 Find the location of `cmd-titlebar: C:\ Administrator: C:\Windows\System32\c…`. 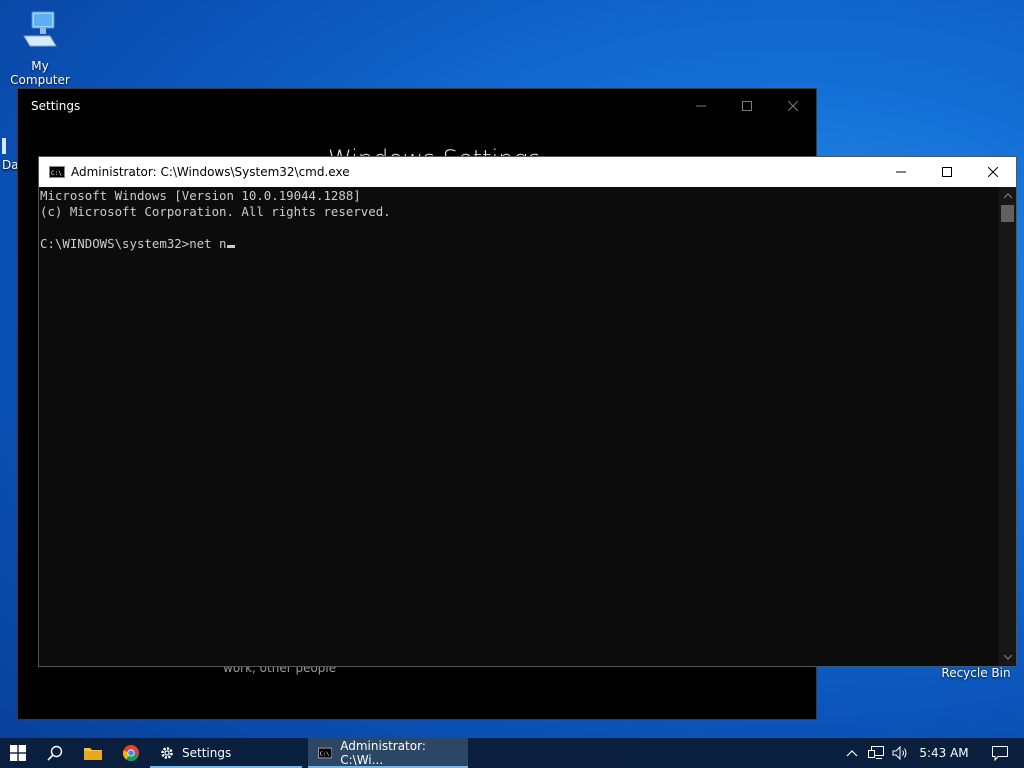

cmd-titlebar: C:\ Administrator: C:\Windows\System32\c… is located at coordinates (527, 172).